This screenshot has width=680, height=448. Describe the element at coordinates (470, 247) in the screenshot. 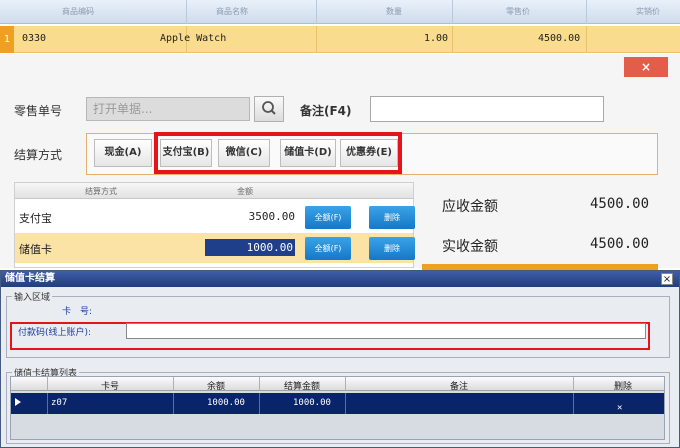

I see `received-label: 实收金额` at that location.